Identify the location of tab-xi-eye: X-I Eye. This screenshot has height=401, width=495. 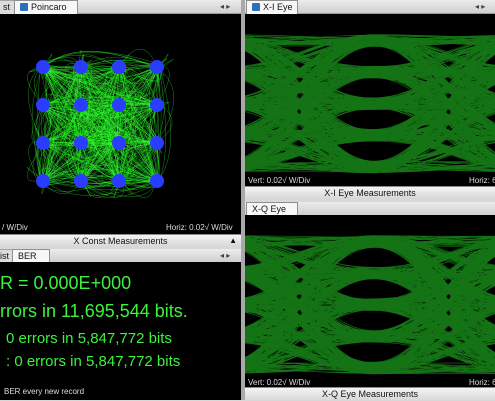
(272, 7).